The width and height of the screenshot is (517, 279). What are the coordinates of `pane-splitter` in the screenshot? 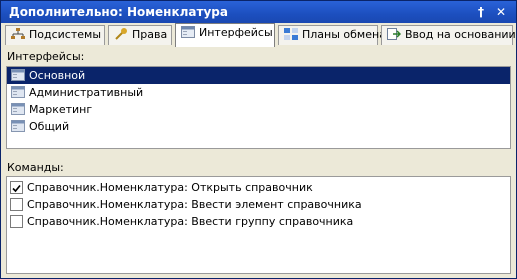 It's located at (258, 154).